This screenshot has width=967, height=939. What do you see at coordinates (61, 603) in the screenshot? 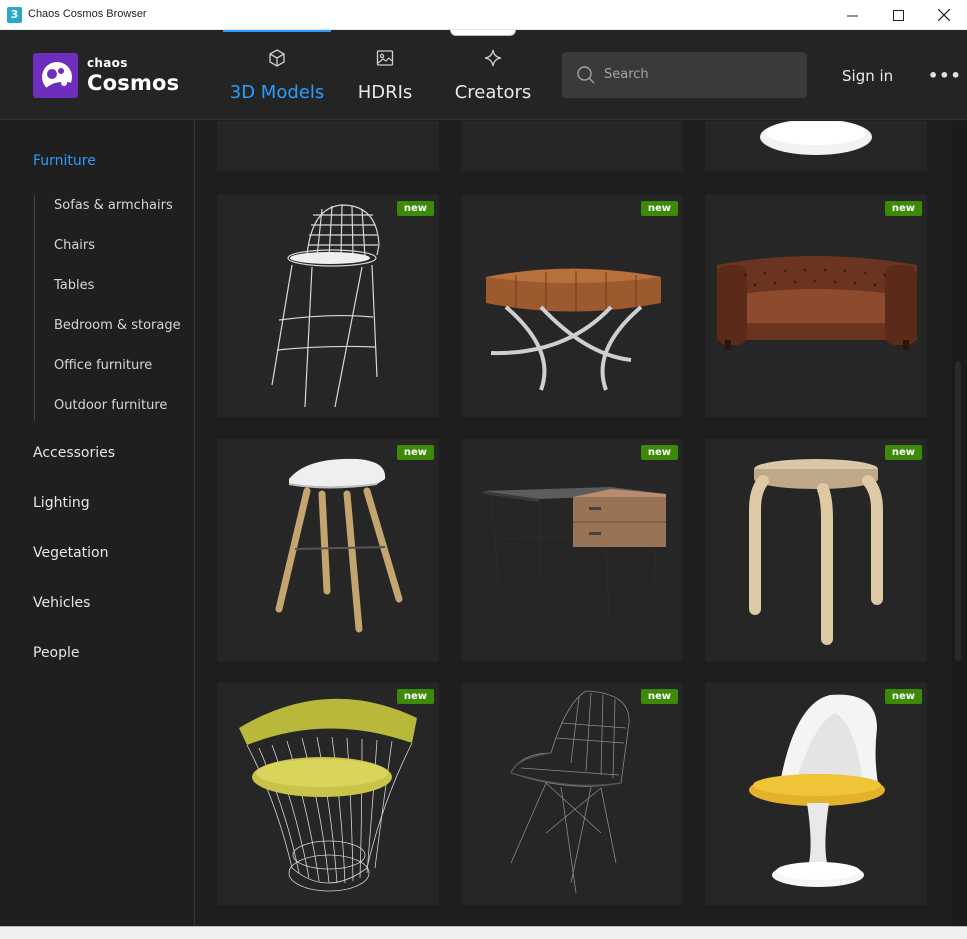
I see `category-vehicles: Vehicles` at bounding box center [61, 603].